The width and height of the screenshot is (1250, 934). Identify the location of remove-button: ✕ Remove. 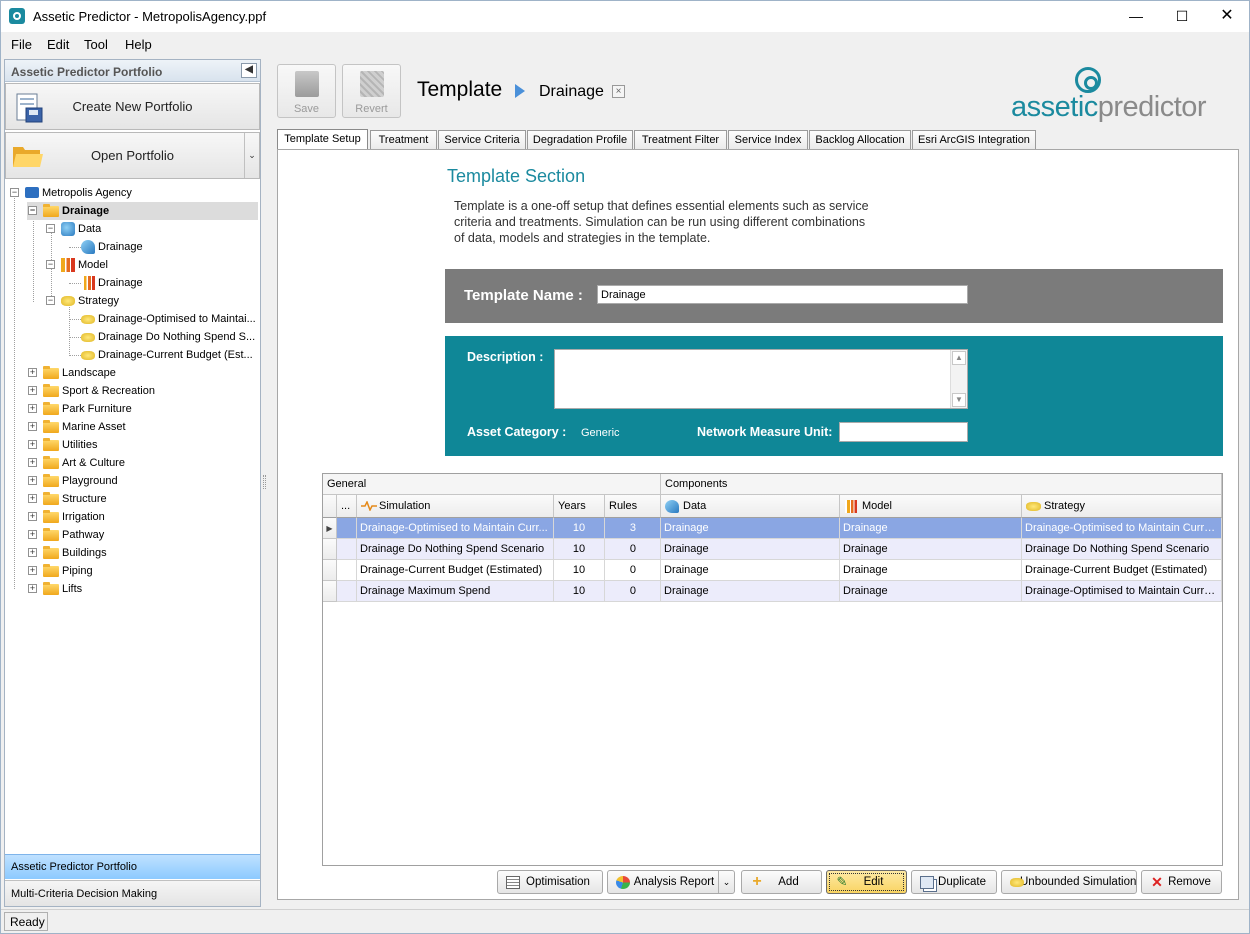
(1181, 882).